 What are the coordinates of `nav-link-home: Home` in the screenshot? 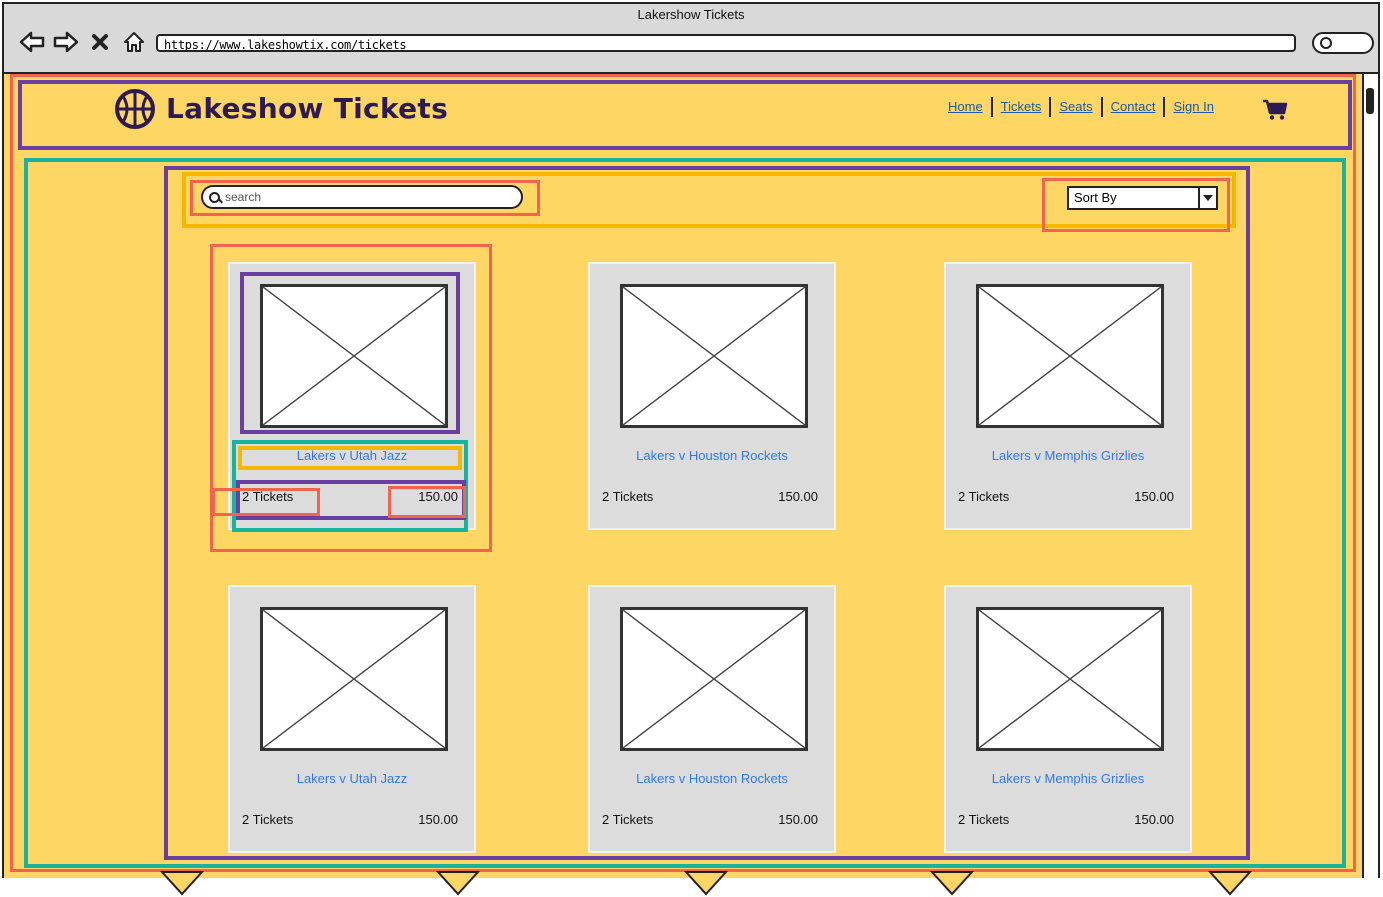 It's located at (965, 107).